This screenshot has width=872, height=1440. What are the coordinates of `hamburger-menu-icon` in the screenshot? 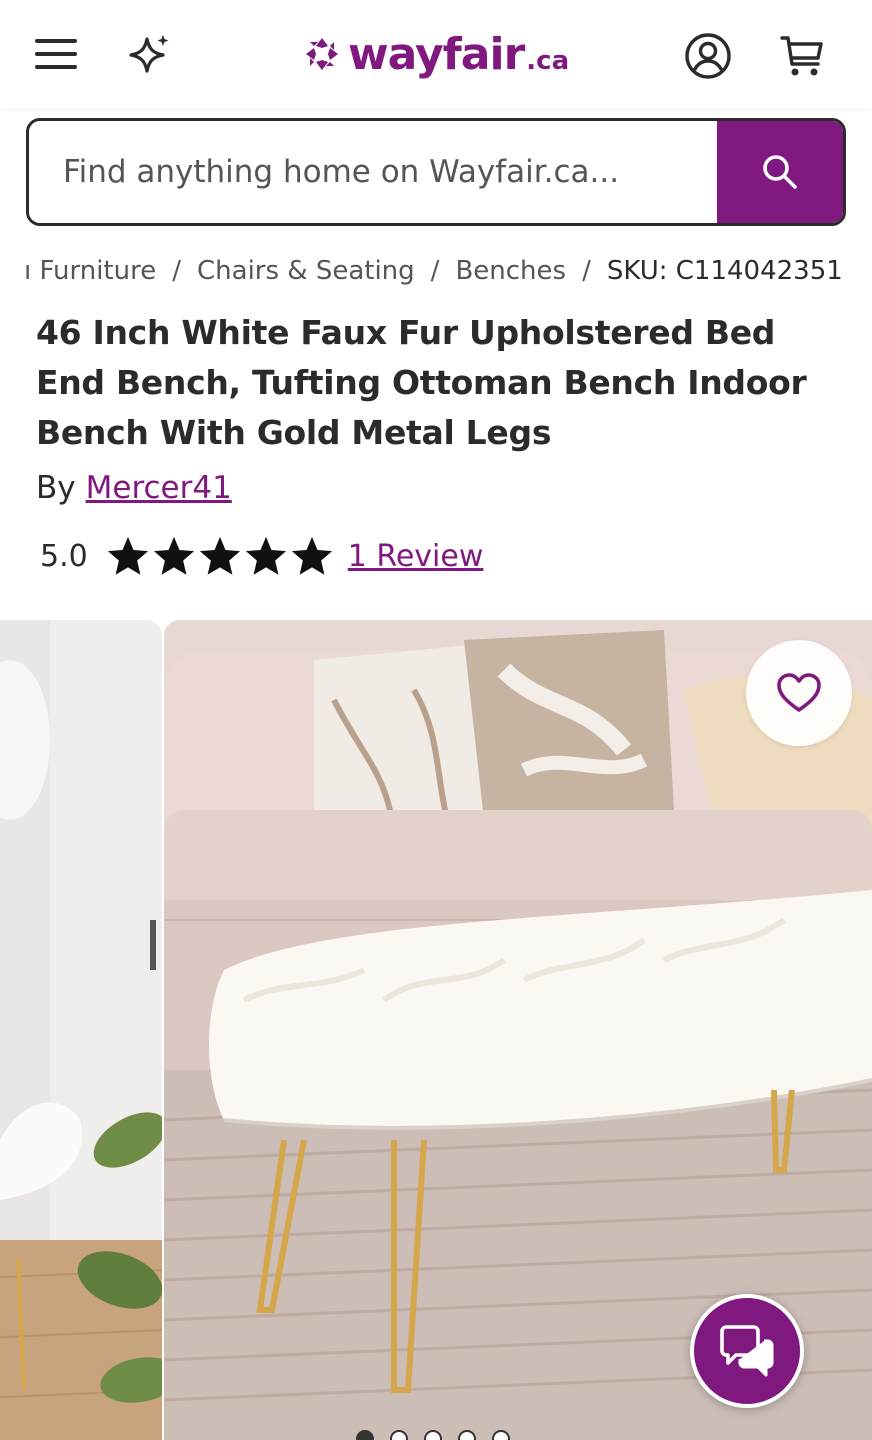 It's located at (56, 54).